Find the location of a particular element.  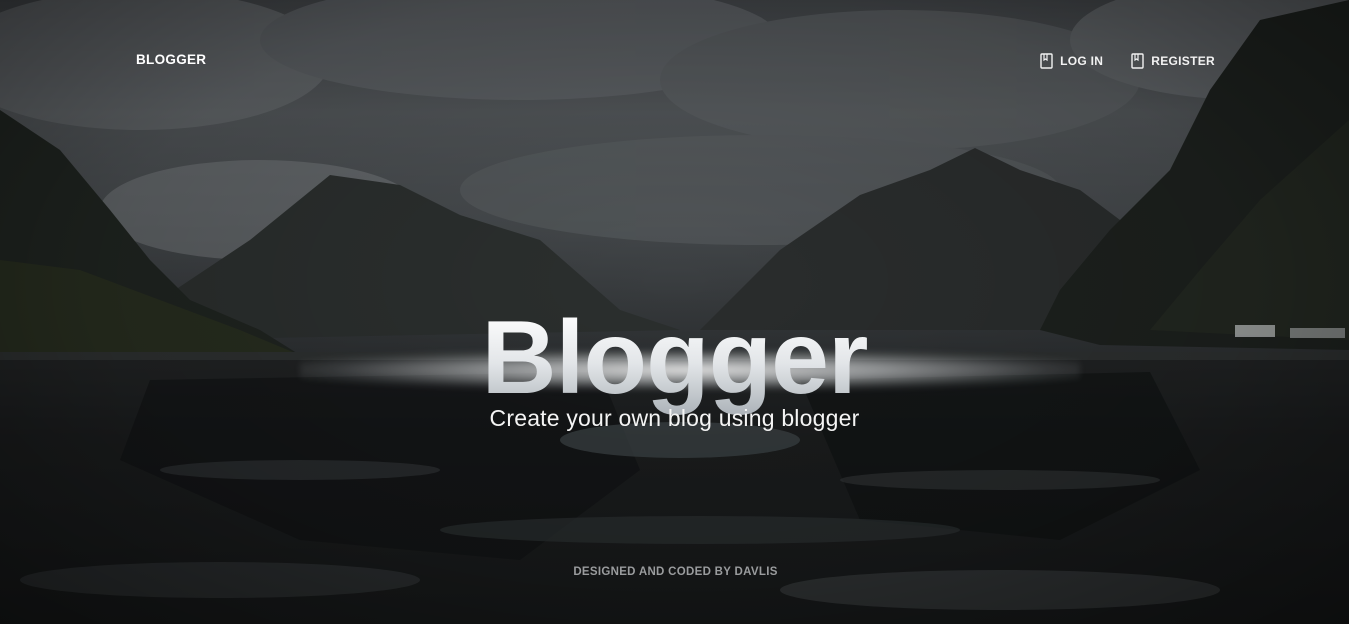

login-label: LOG IN is located at coordinates (1082, 61).